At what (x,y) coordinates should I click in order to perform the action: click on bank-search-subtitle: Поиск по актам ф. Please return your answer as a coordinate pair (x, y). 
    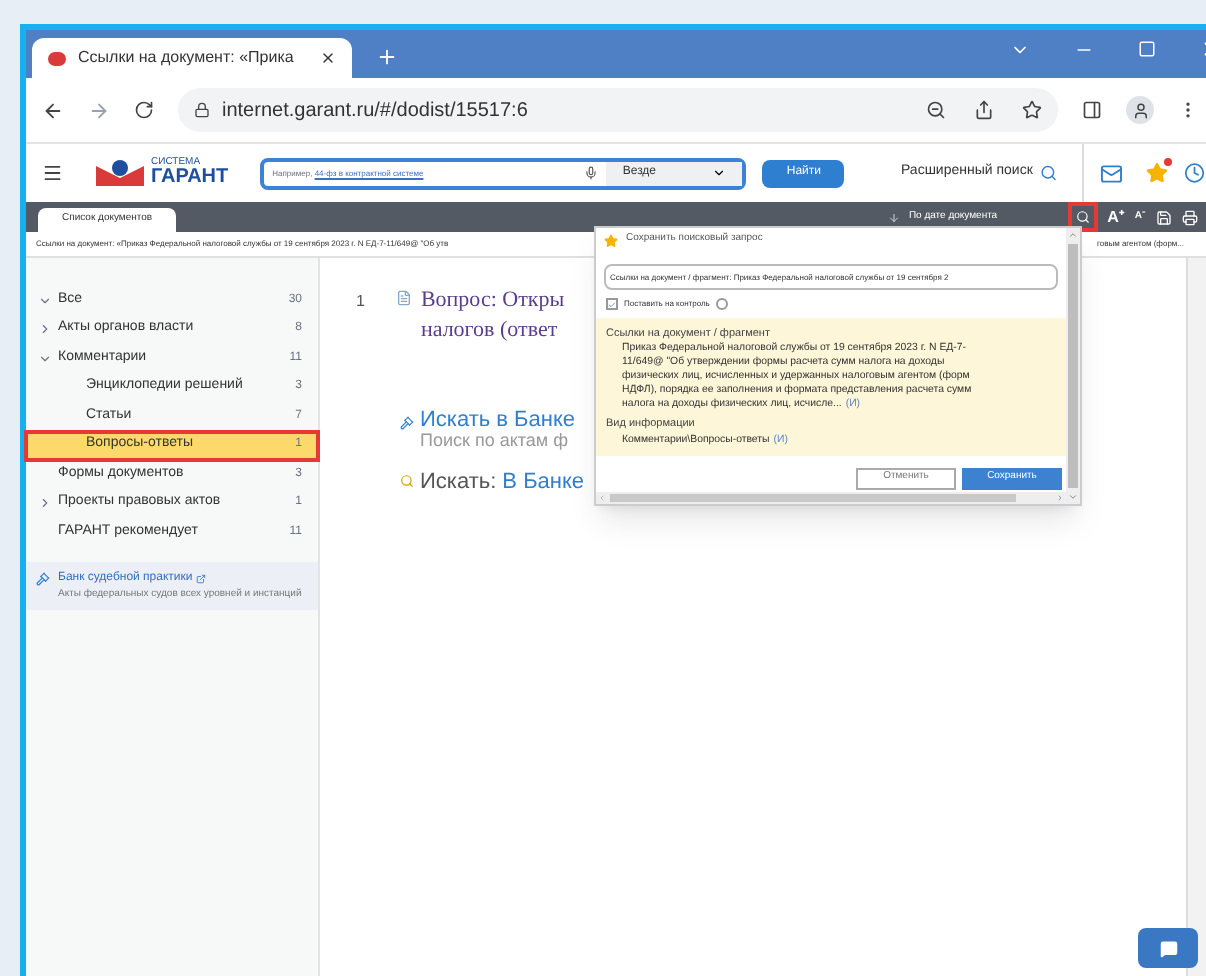
    Looking at the image, I should click on (495, 440).